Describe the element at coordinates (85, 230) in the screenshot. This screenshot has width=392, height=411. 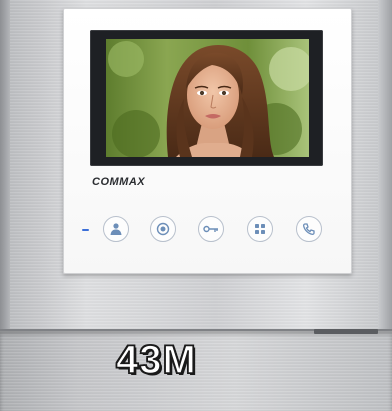
I see `status-indicator-led` at that location.